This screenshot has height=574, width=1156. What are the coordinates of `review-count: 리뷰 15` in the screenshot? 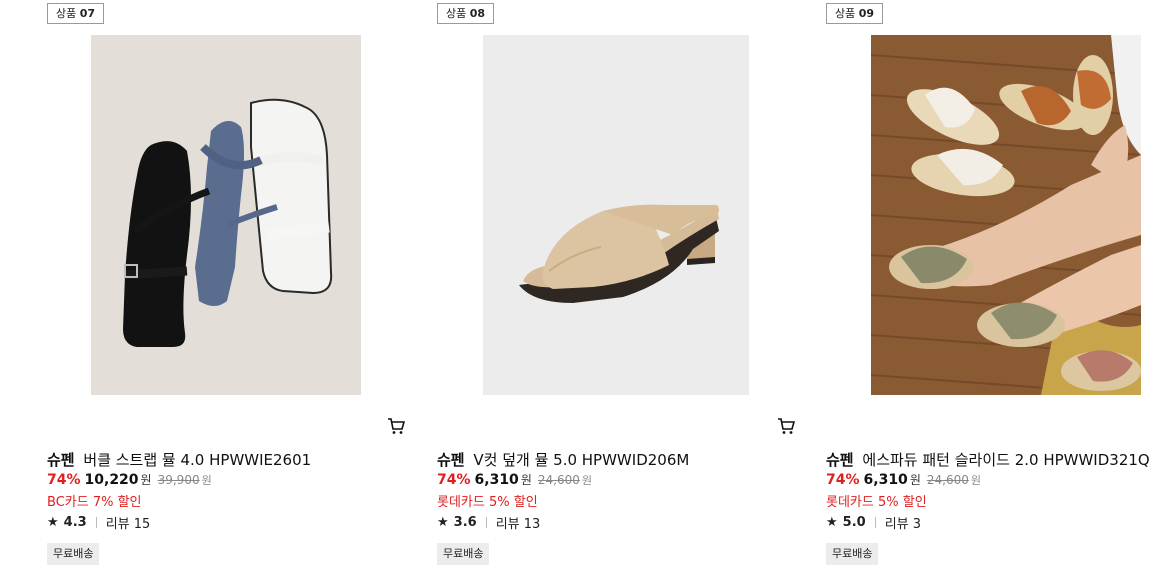 It's located at (128, 522).